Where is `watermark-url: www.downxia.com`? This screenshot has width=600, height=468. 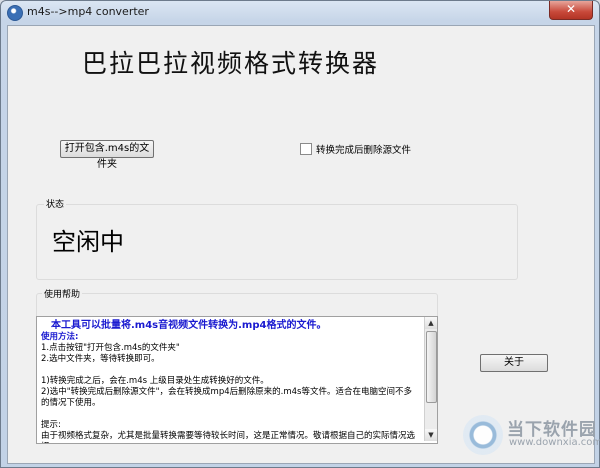
watermark-url: www.downxia.com is located at coordinates (554, 442).